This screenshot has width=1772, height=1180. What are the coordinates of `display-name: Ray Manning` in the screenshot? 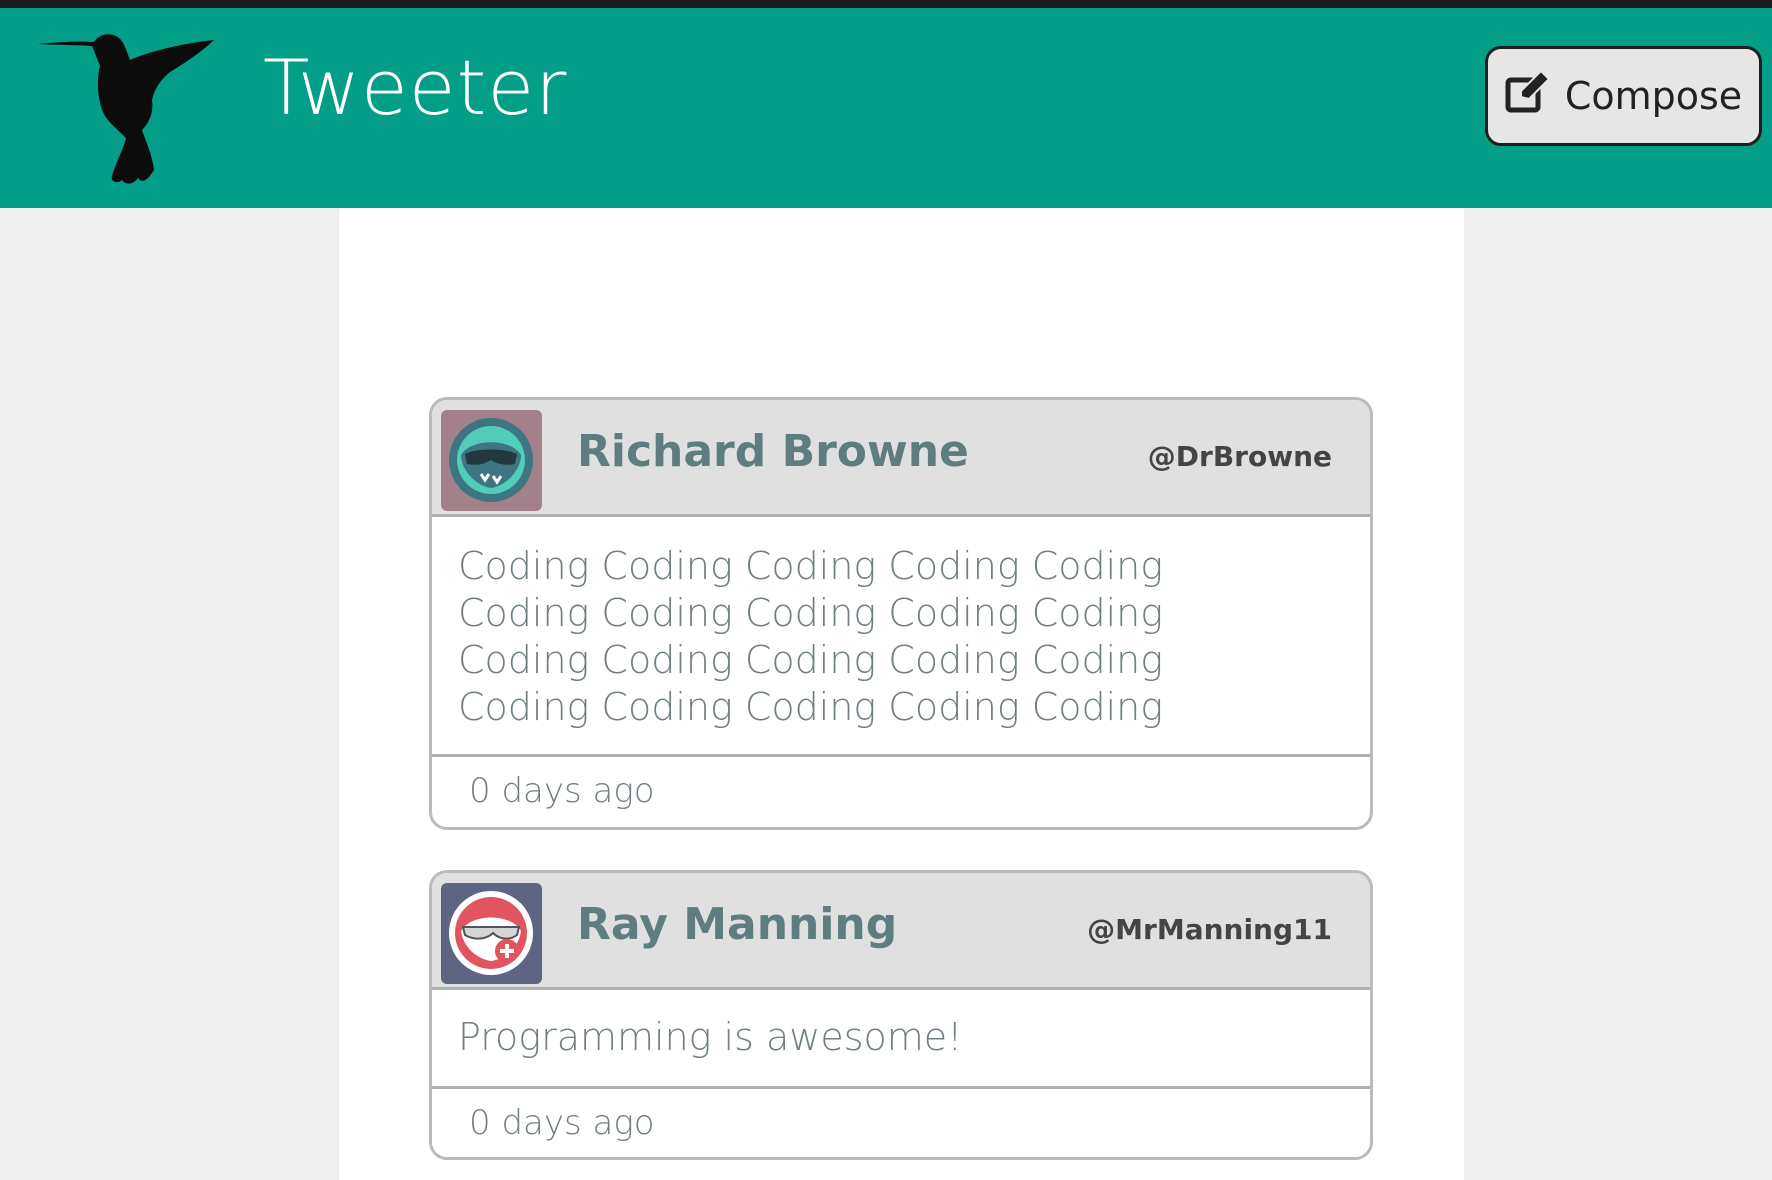 It's located at (737, 924).